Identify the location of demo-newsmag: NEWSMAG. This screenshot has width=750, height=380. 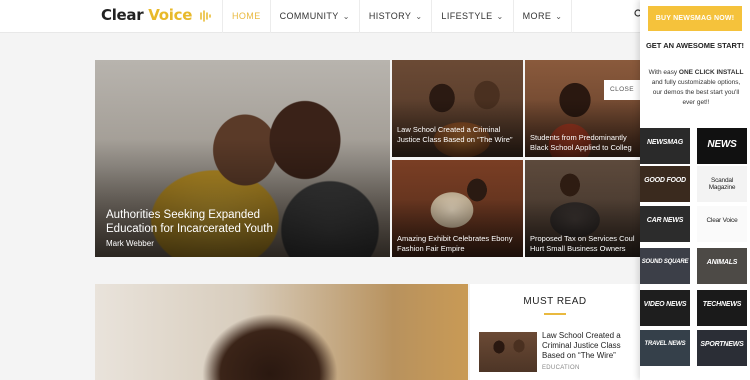
(665, 146).